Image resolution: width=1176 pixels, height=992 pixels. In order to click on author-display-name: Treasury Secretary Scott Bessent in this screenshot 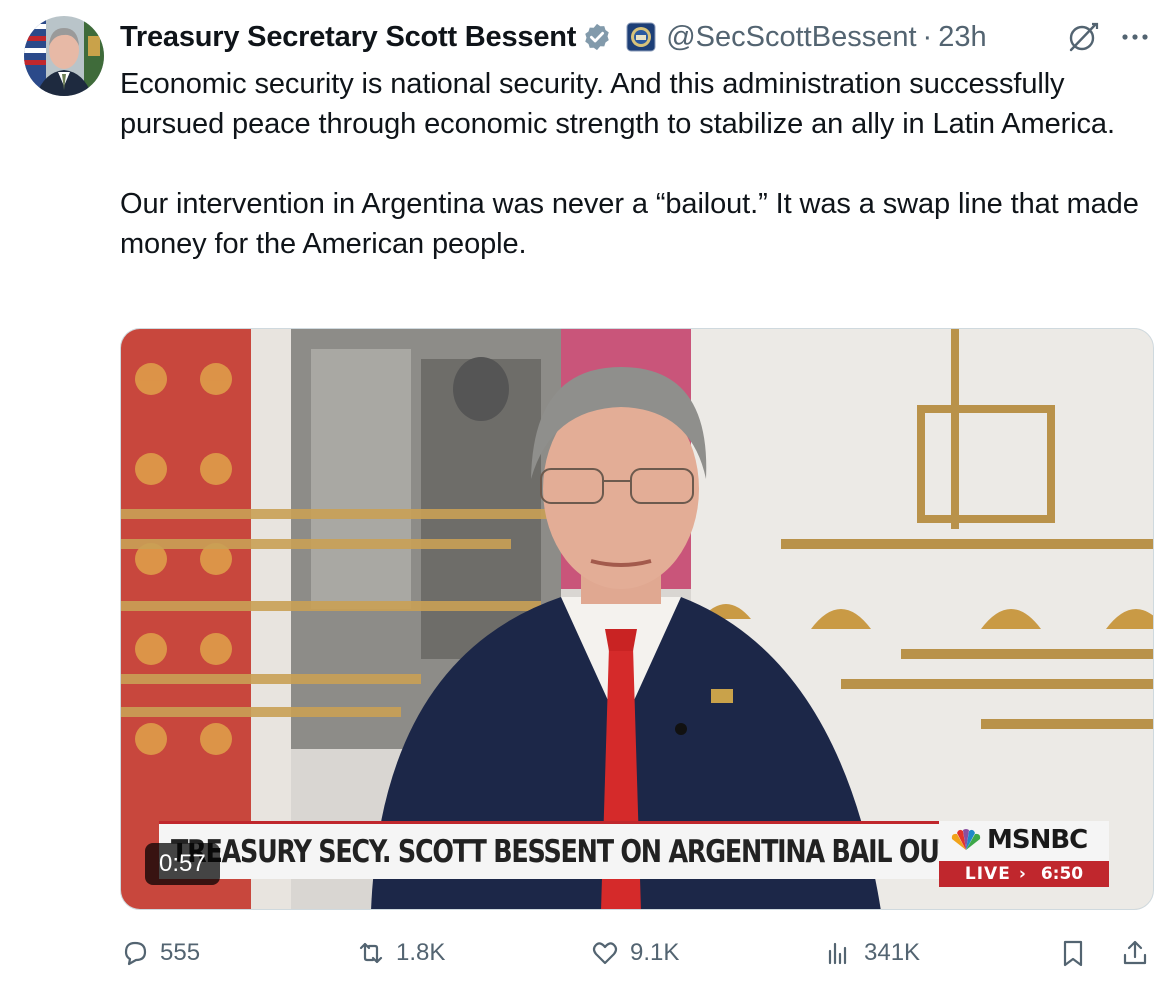, I will do `click(348, 37)`.